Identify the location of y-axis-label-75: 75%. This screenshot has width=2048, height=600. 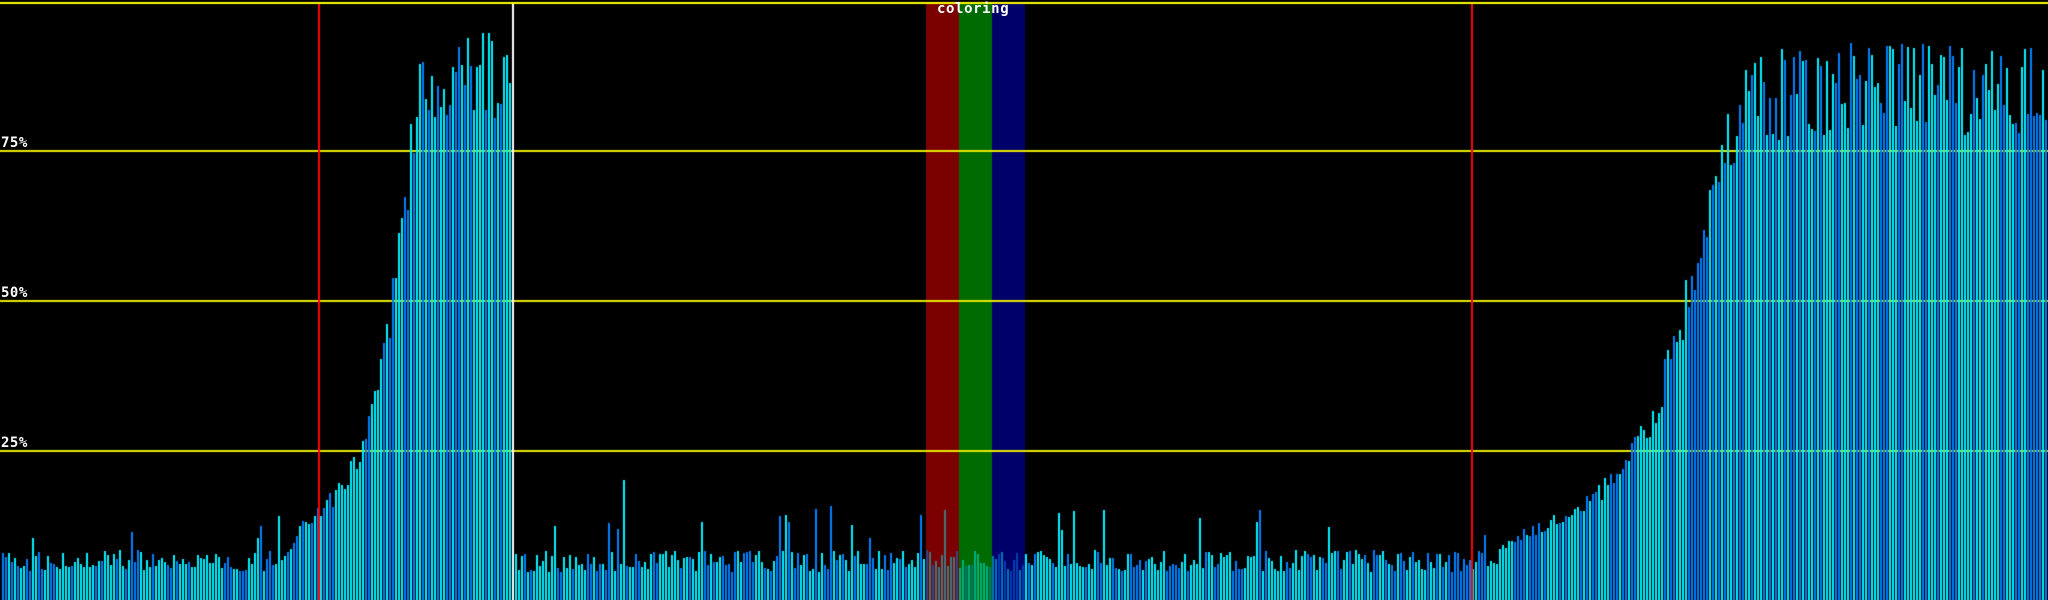
(14, 143).